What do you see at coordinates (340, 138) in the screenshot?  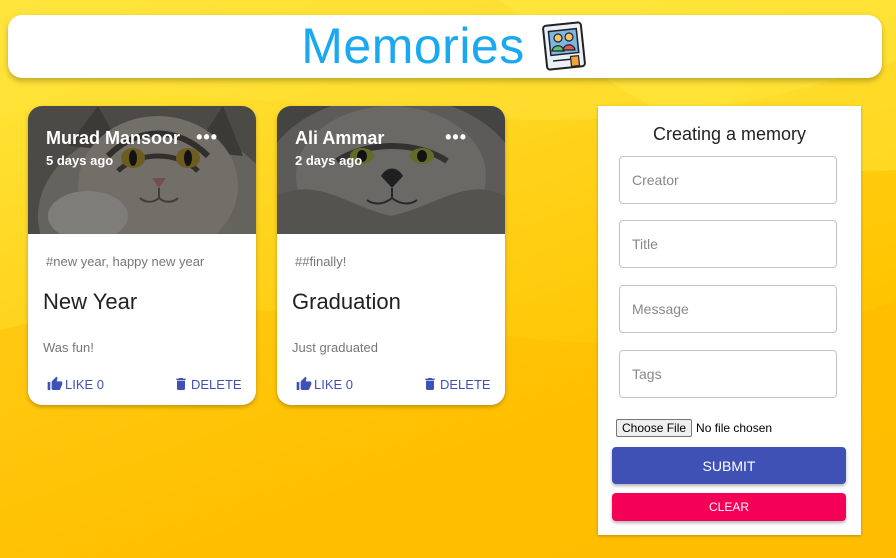 I see `post-creator: Ali Ammar` at bounding box center [340, 138].